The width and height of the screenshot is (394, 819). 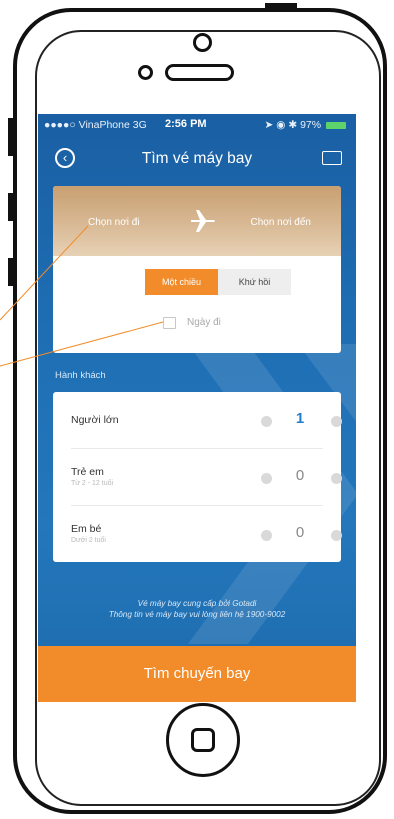 What do you see at coordinates (88, 540) in the screenshot?
I see `passenger-sub-label: Dưới 2 tuổi` at bounding box center [88, 540].